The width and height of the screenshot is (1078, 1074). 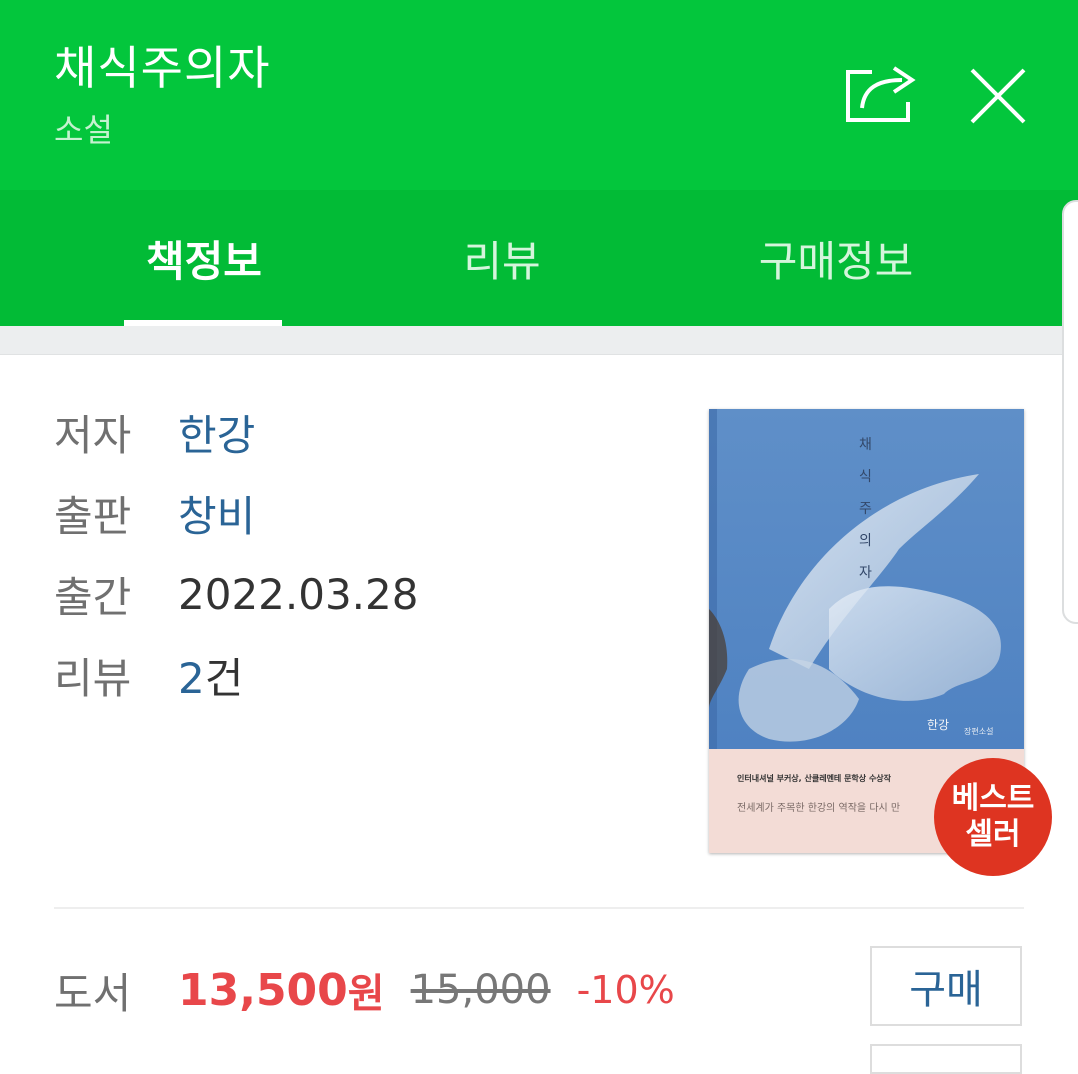 I want to click on bestseller-badge: 베스트 셀러, so click(x=993, y=817).